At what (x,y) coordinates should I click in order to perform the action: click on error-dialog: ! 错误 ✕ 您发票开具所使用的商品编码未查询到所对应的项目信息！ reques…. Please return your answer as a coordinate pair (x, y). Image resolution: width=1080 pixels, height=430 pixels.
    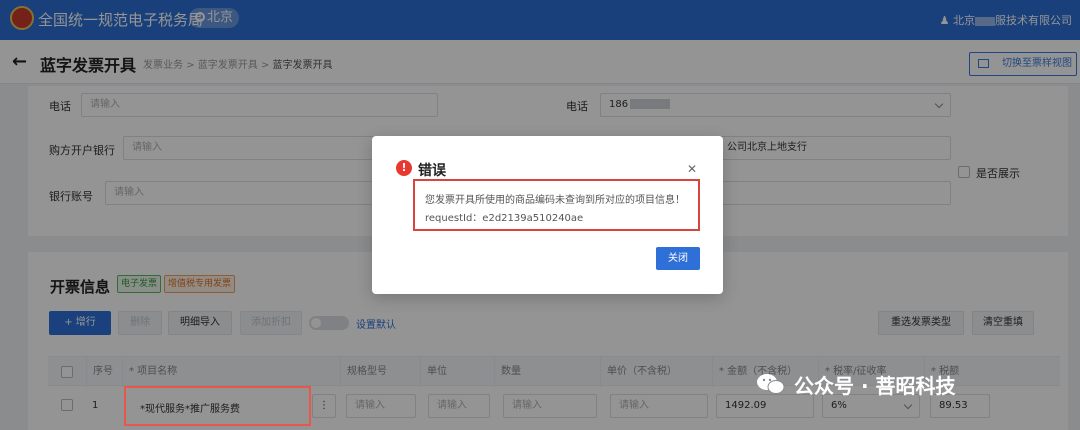
    Looking at the image, I should click on (547, 215).